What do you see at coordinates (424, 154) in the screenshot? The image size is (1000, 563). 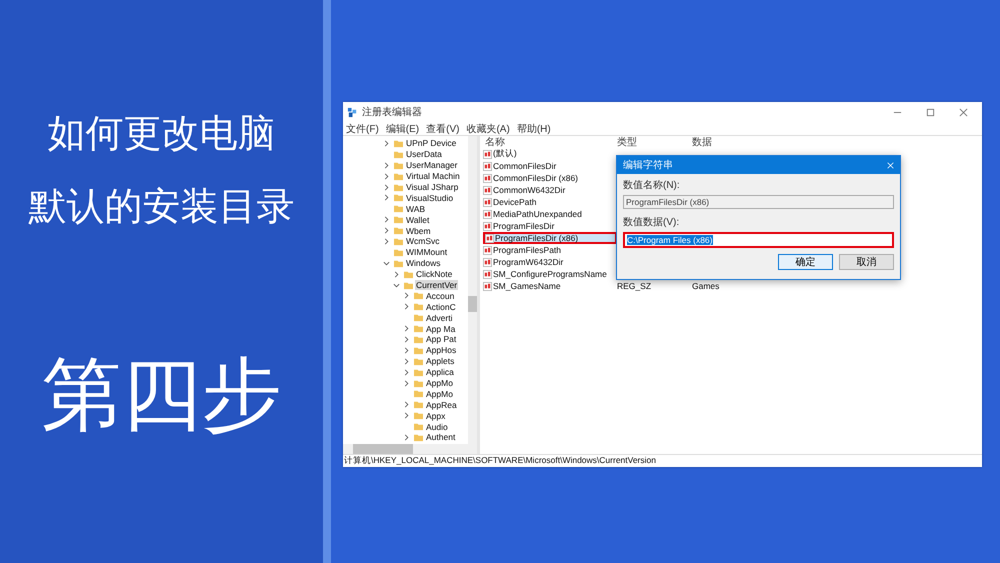 I see `tree-item: UserData` at bounding box center [424, 154].